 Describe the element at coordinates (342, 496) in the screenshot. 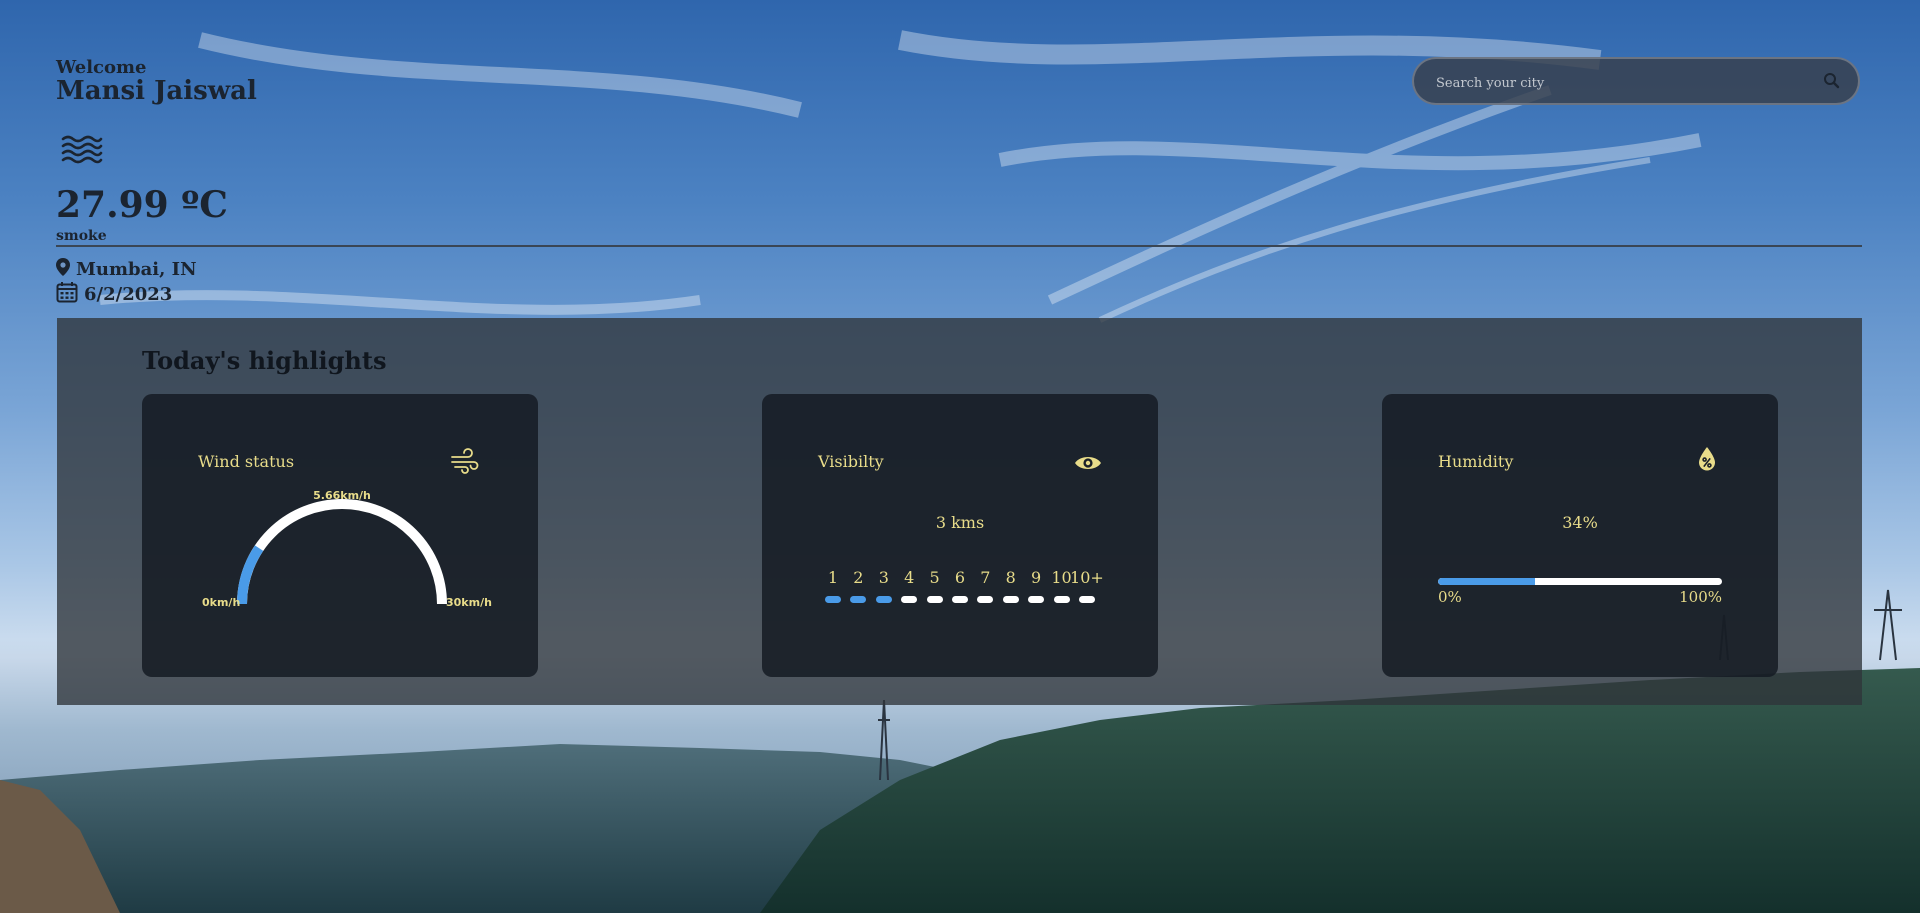

I see `wind-current-value: 5.66km/h` at that location.